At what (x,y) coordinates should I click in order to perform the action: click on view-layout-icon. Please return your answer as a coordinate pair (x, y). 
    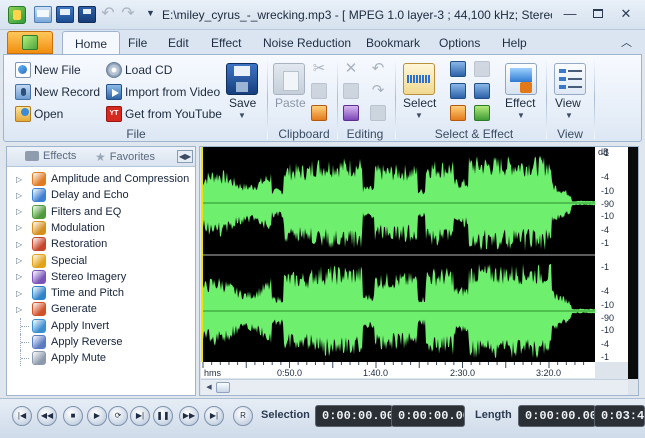
    Looking at the image, I should click on (570, 79).